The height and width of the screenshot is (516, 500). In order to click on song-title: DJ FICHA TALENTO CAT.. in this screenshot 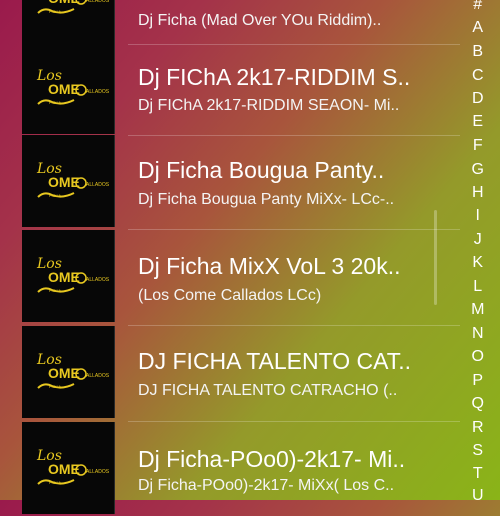, I will do `click(275, 361)`.